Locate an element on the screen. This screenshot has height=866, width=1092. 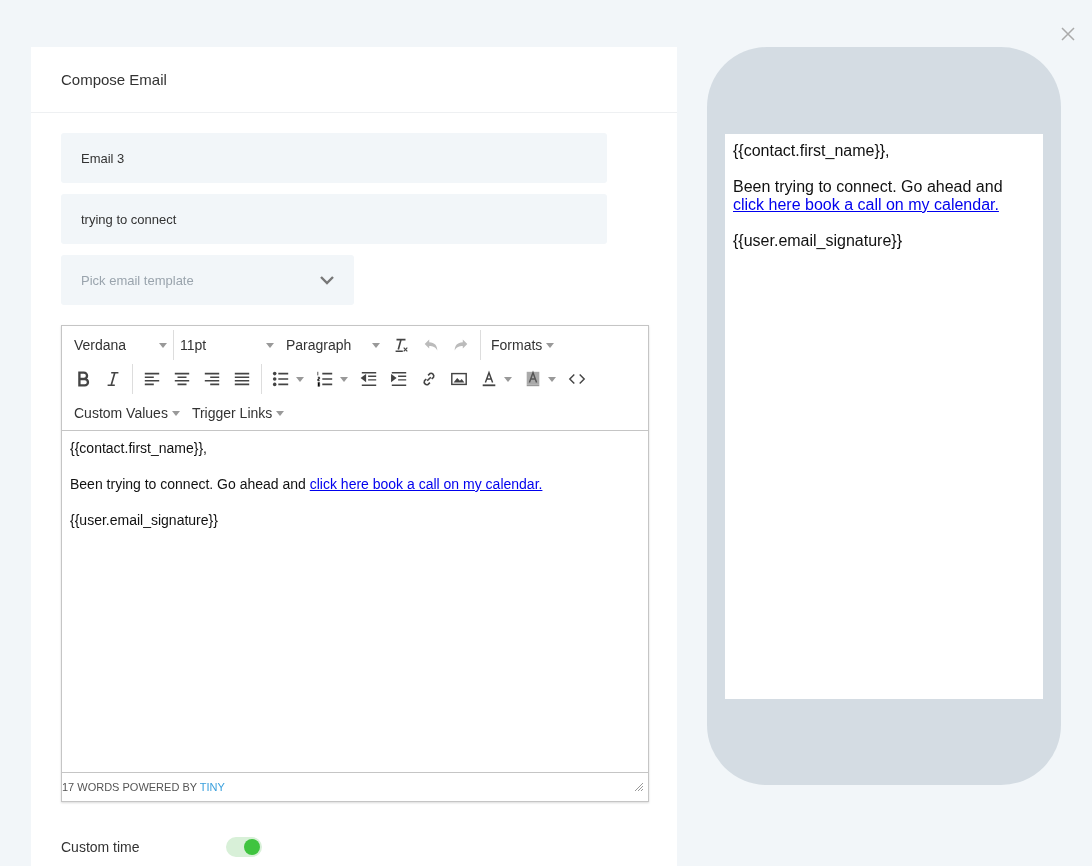
textcolor-icon is located at coordinates (489, 379).